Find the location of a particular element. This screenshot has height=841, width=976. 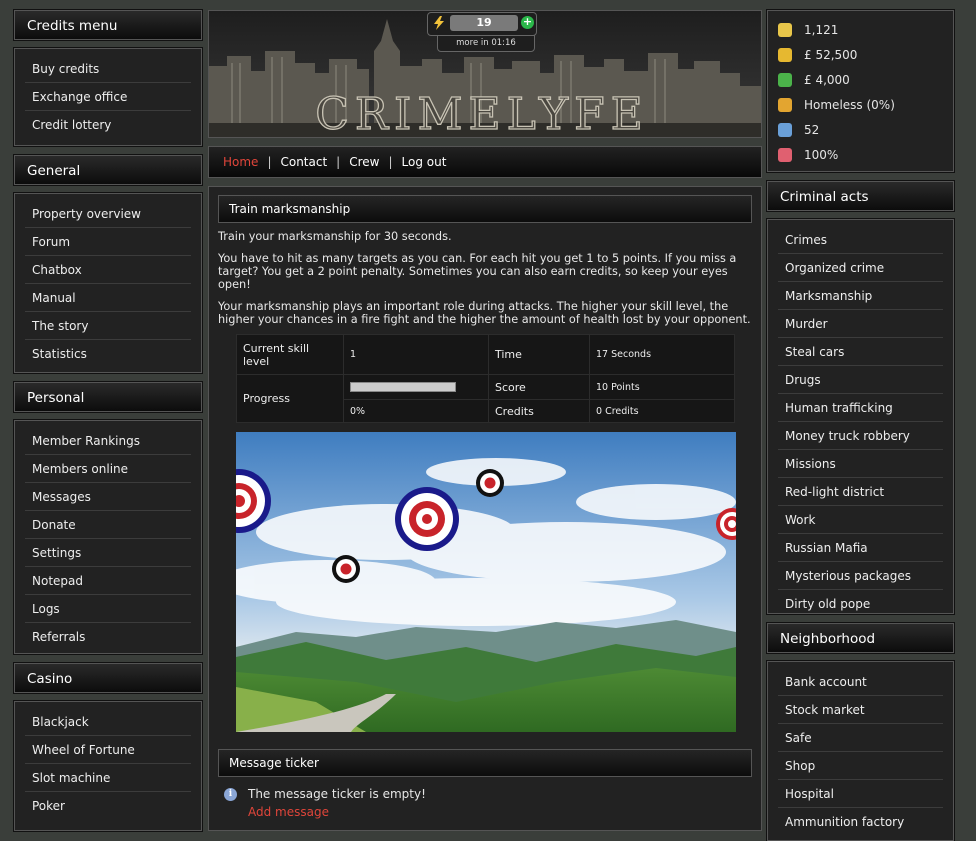

progress-value: 0% is located at coordinates (416, 411).